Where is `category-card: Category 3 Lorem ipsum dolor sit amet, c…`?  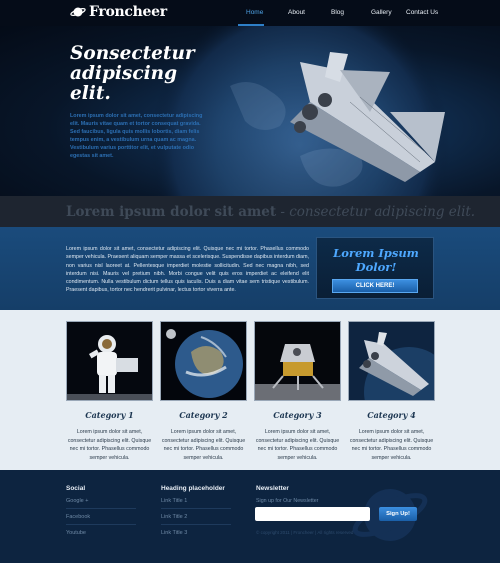
category-card: Category 3 Lorem ipsum dolor sit amet, c… is located at coordinates (297, 391).